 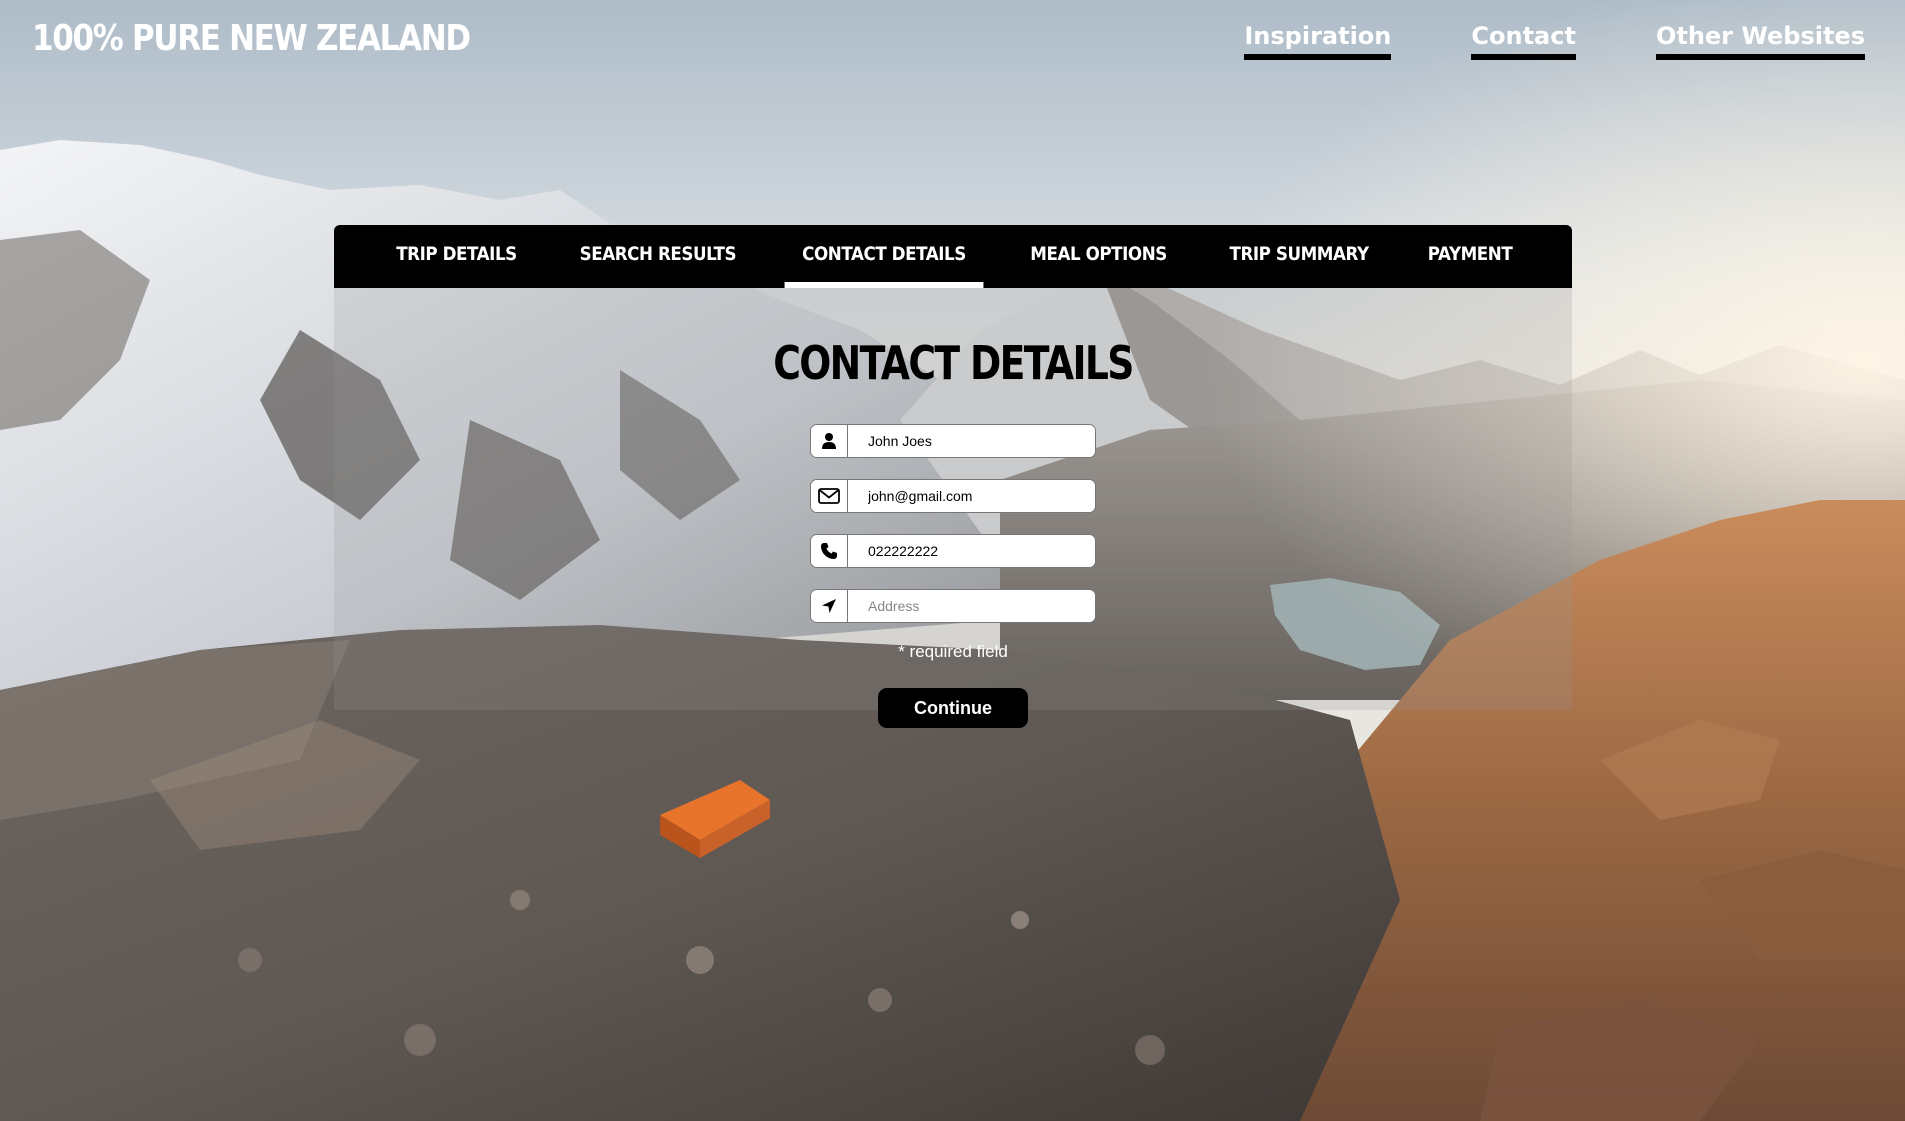 I want to click on tab-search-results: SEARCH RESULTS, so click(x=658, y=256).